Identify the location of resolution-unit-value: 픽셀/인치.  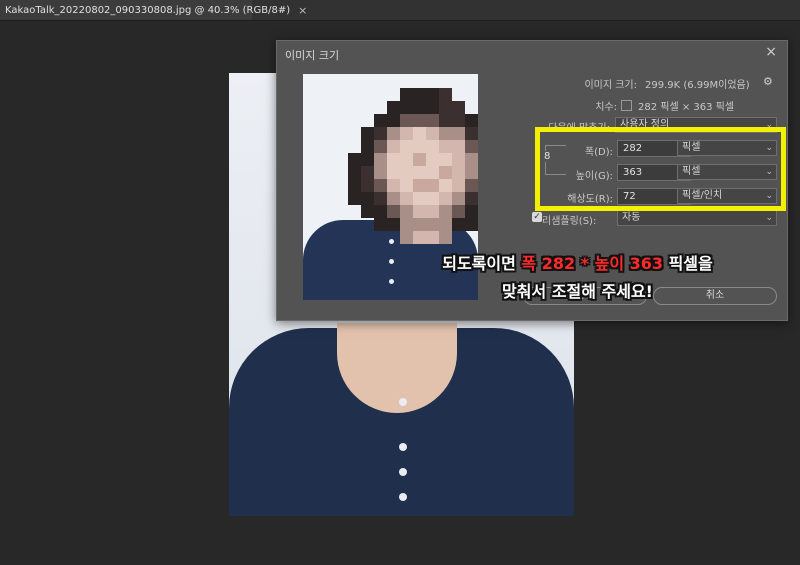
(702, 195).